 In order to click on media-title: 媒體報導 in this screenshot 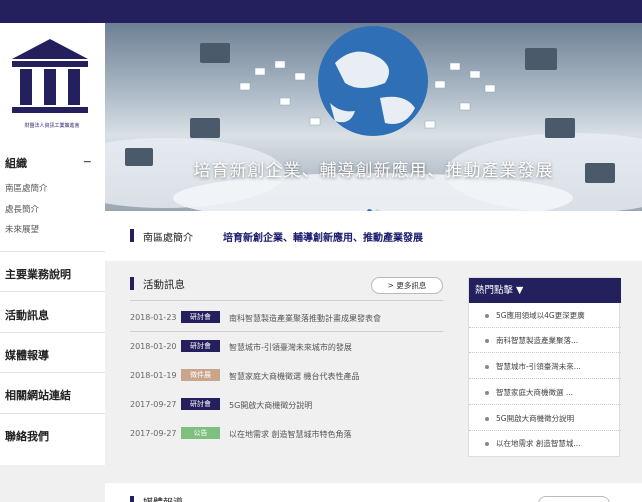, I will do `click(163, 498)`.